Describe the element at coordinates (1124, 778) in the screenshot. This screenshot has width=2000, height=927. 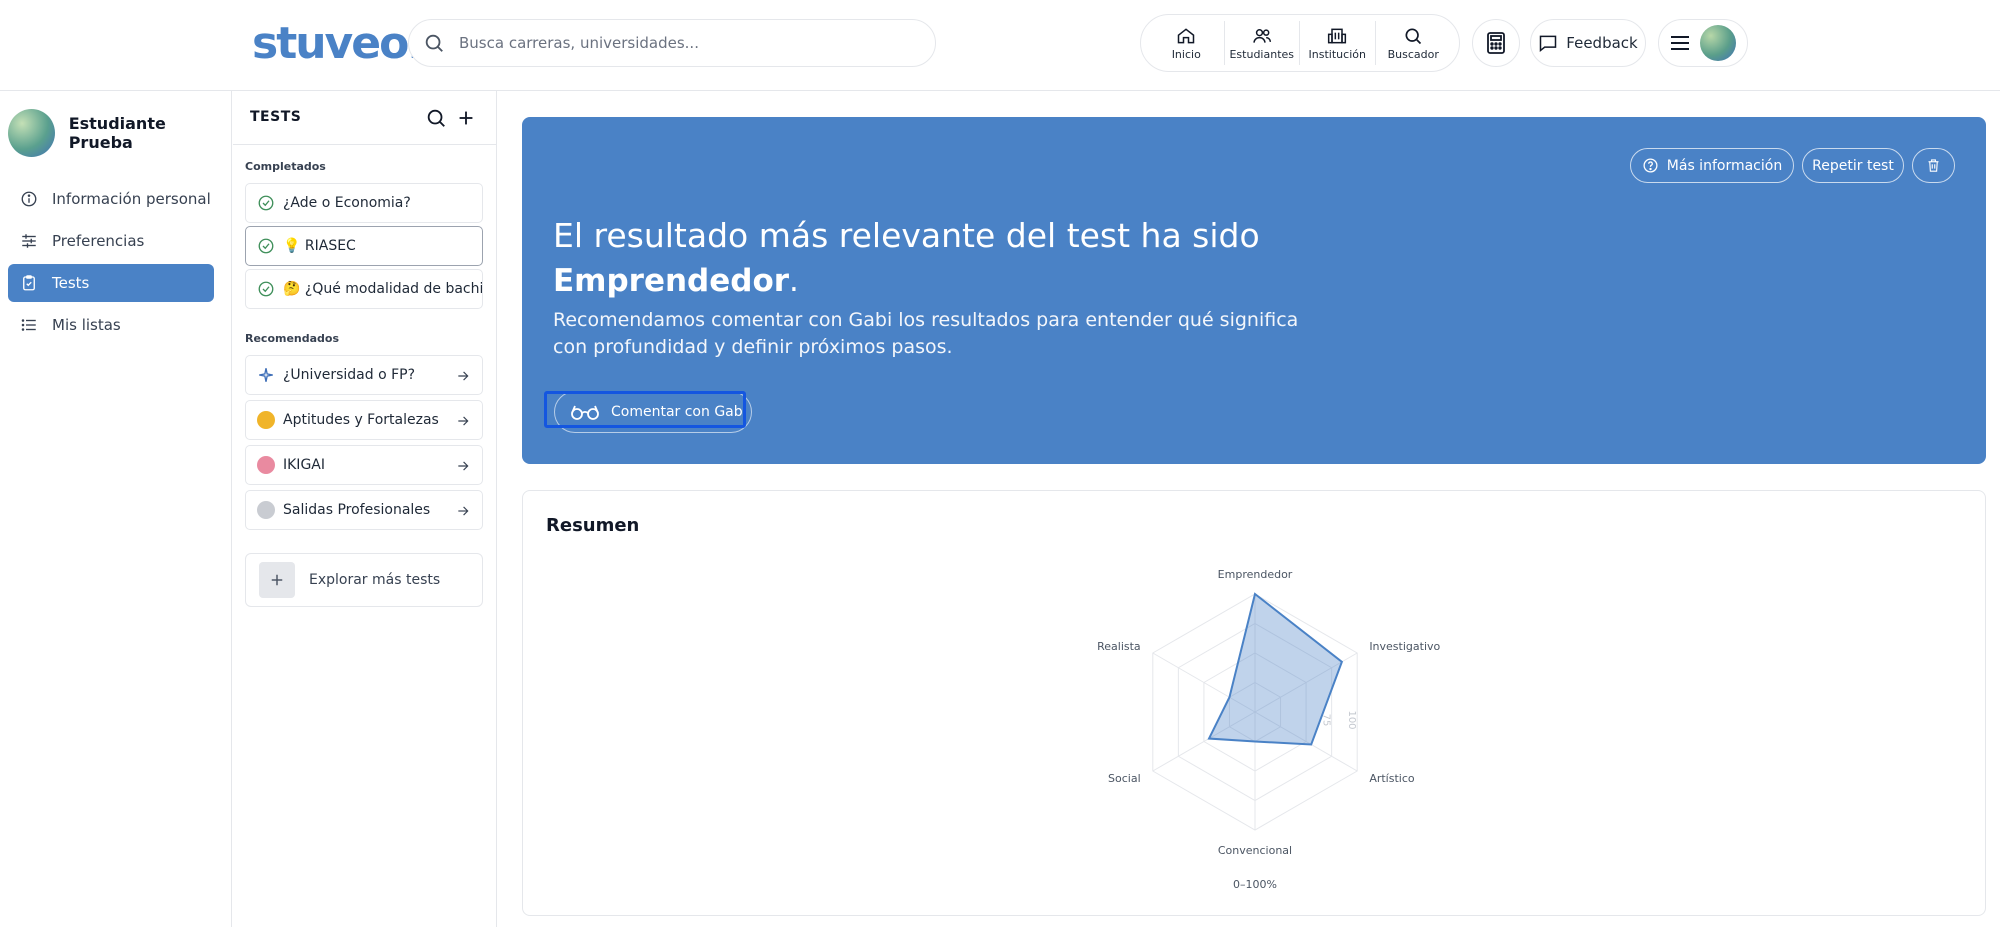
I see `radar-axis-label: Social` at that location.